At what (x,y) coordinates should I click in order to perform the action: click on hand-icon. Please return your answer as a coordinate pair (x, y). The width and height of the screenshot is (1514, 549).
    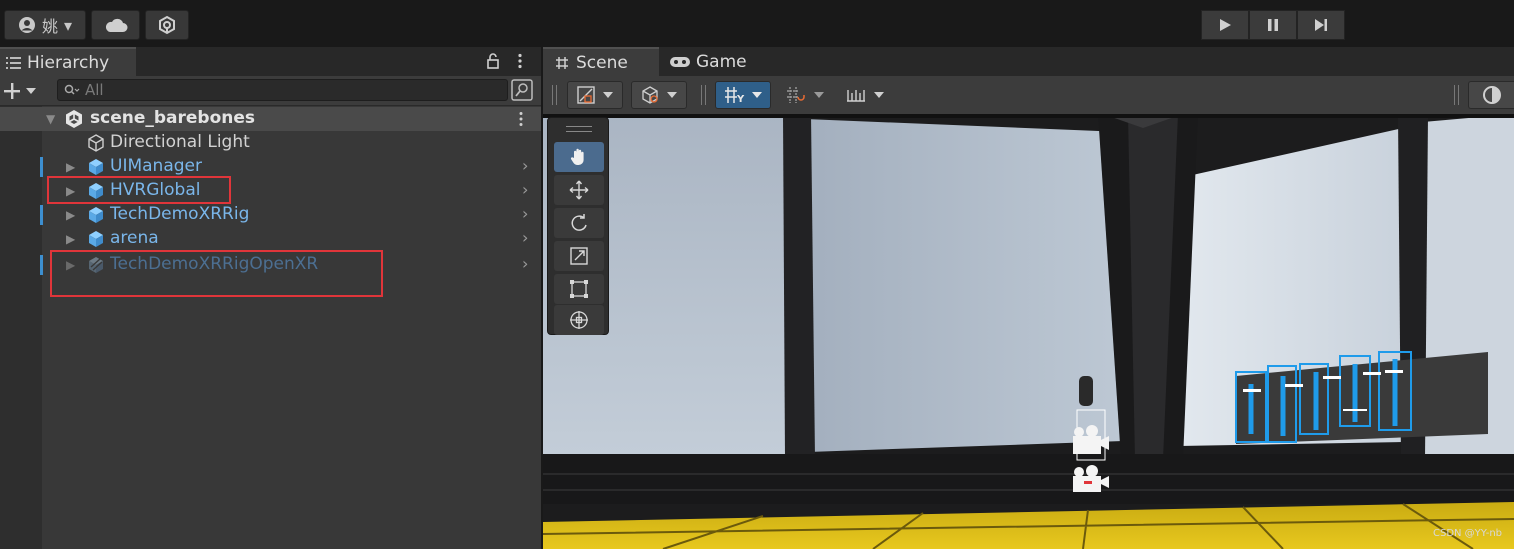
    Looking at the image, I should click on (577, 156).